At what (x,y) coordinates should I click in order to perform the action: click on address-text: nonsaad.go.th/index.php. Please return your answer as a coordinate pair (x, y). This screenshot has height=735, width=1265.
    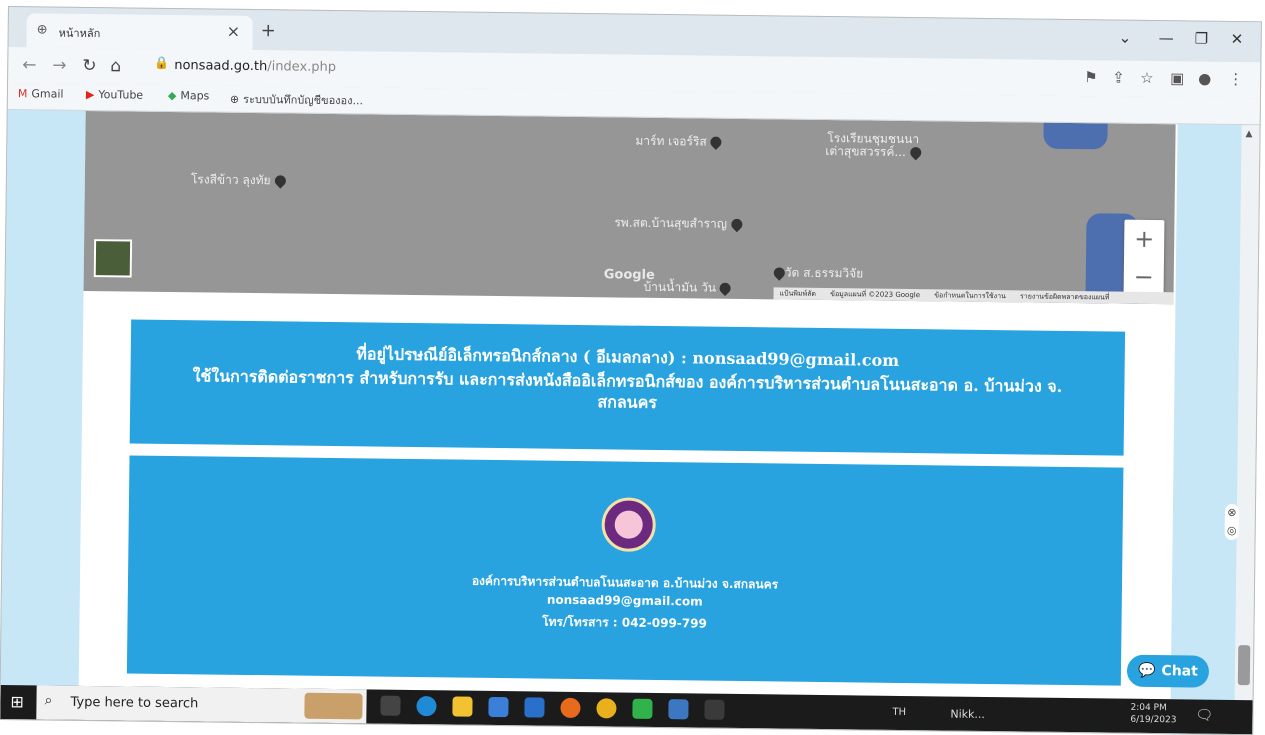
    Looking at the image, I should click on (255, 66).